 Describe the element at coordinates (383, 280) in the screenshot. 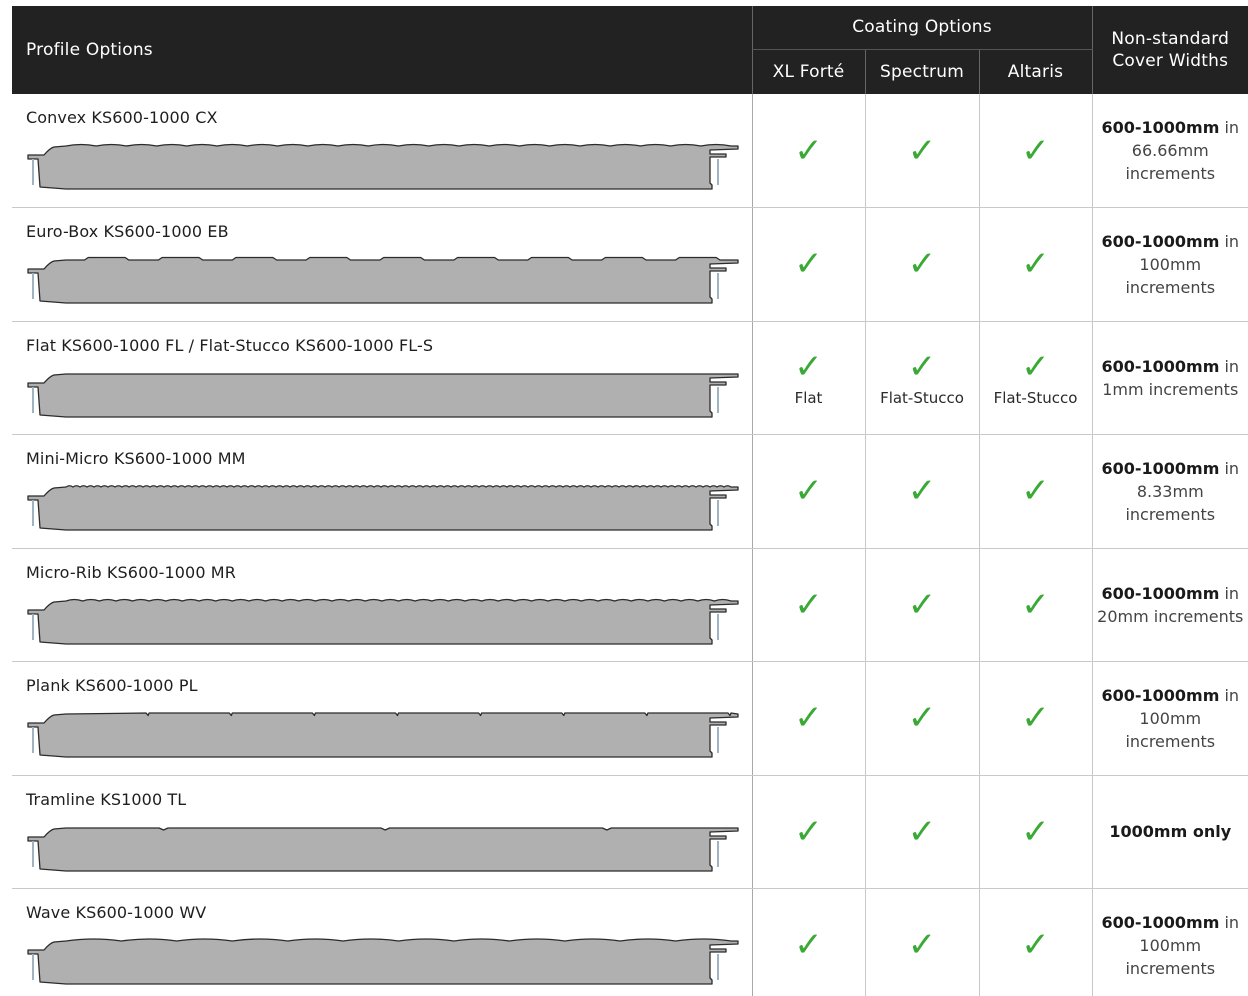

I see `euro-box-panel-profile-icon` at that location.